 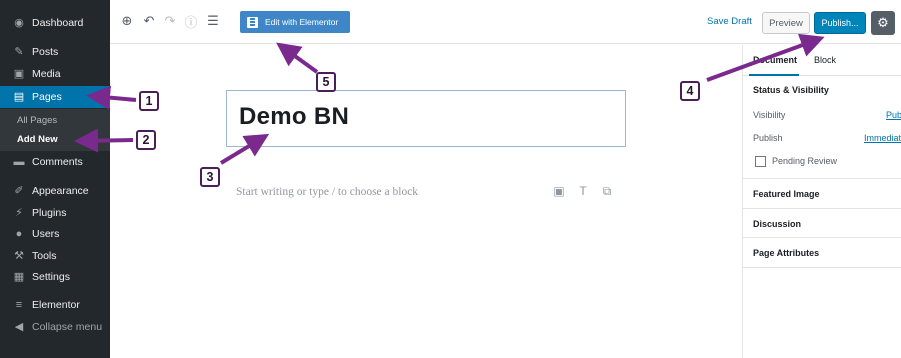 I want to click on pin-icon: ✎, so click(x=19, y=51).